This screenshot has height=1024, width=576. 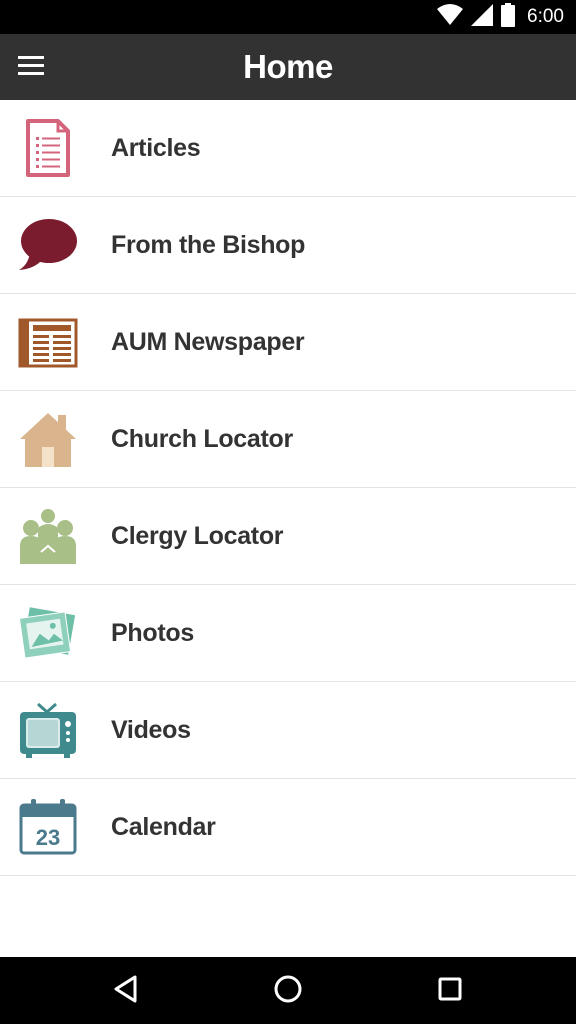 I want to click on battery-icon, so click(x=508, y=17).